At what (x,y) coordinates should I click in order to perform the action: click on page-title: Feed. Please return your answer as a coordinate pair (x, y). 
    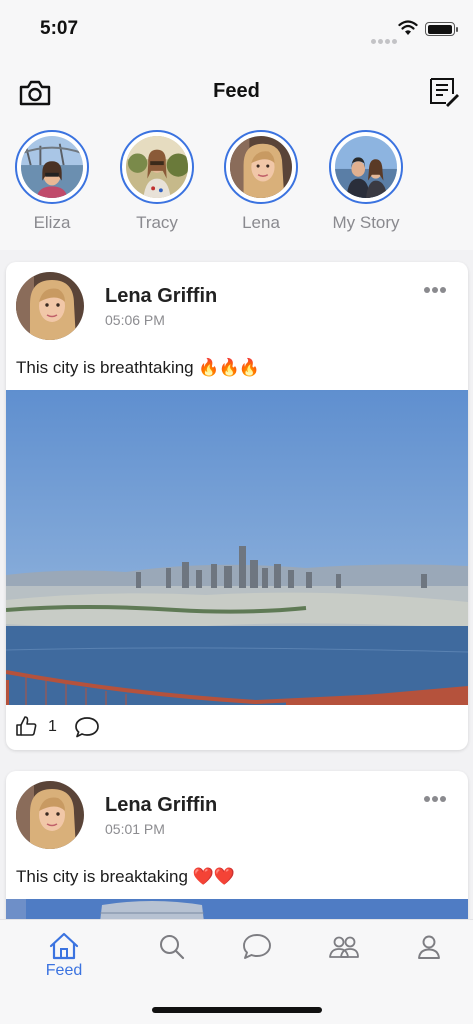
    Looking at the image, I should click on (236, 91).